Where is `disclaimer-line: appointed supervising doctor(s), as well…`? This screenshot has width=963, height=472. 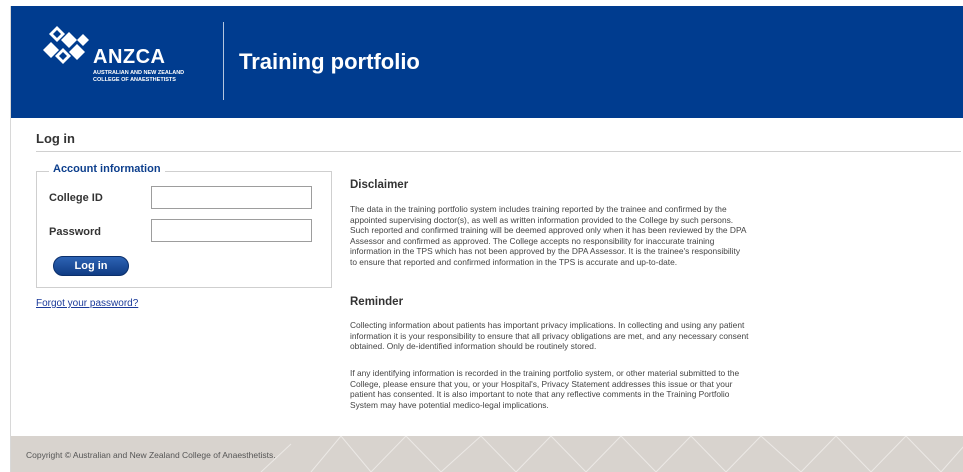 disclaimer-line: appointed supervising doctor(s), as well… is located at coordinates (542, 219).